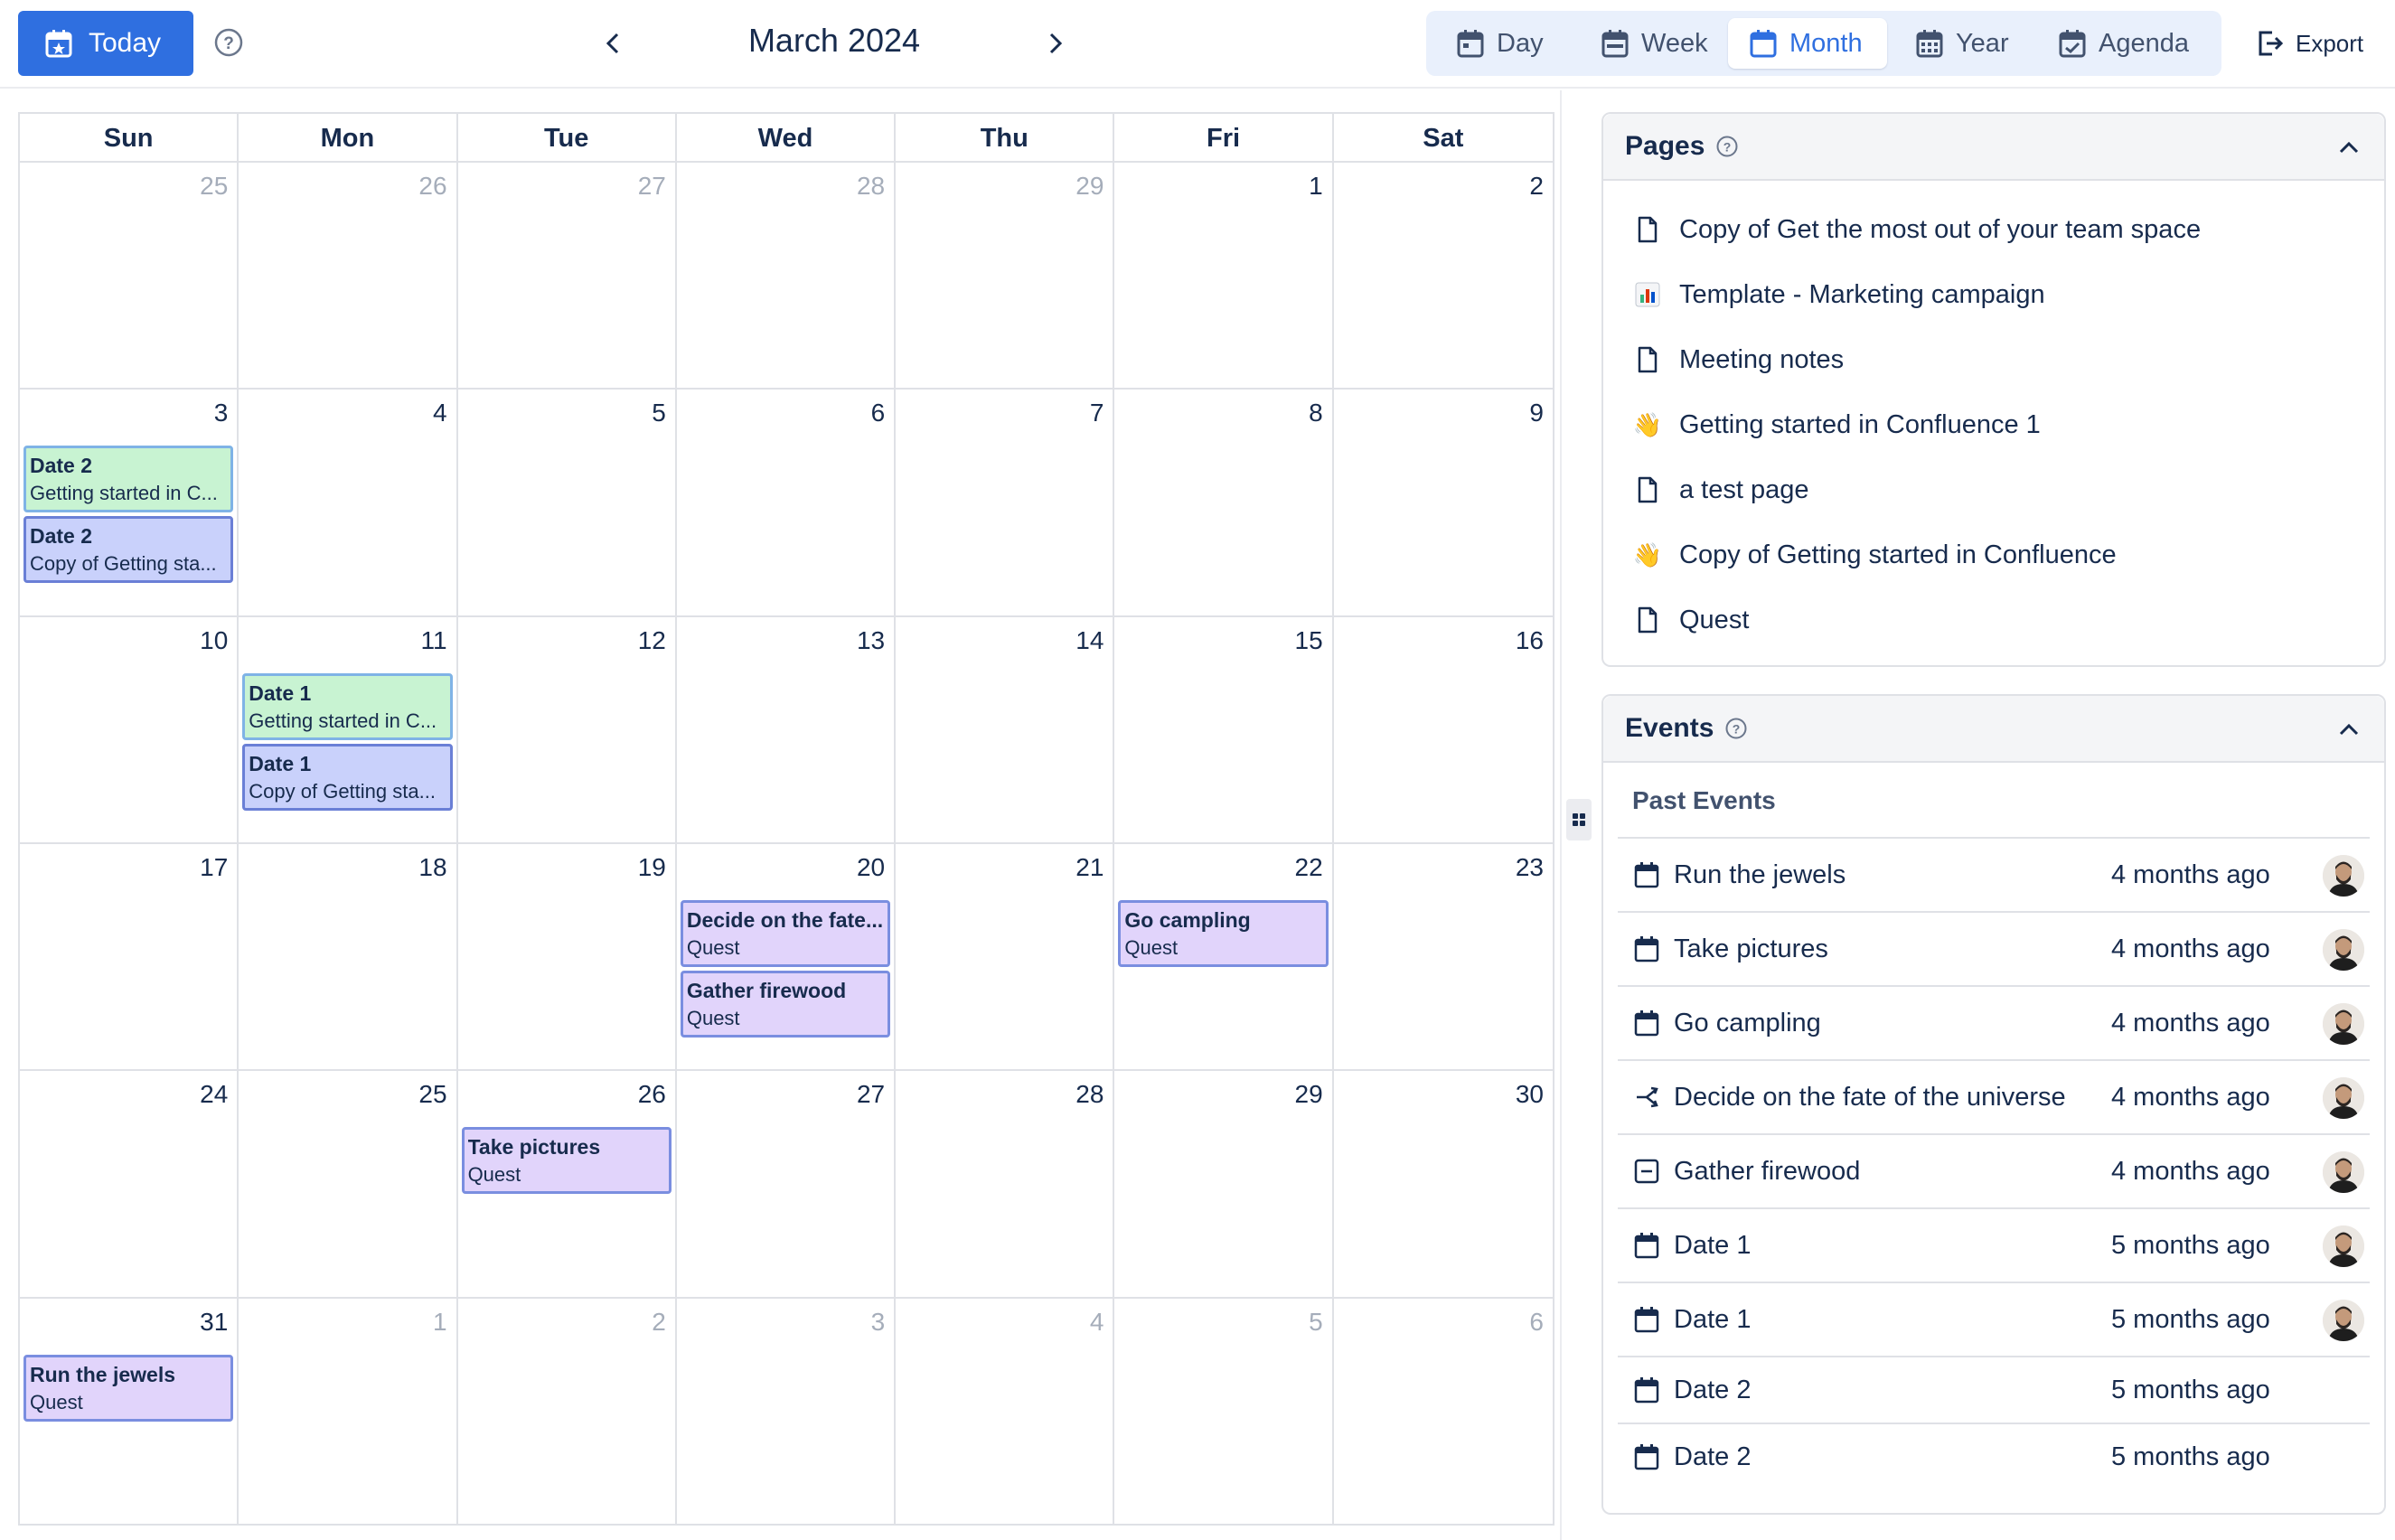 The height and width of the screenshot is (1540, 2395). Describe the element at coordinates (1714, 619) in the screenshot. I see `page-title: Quest` at that location.